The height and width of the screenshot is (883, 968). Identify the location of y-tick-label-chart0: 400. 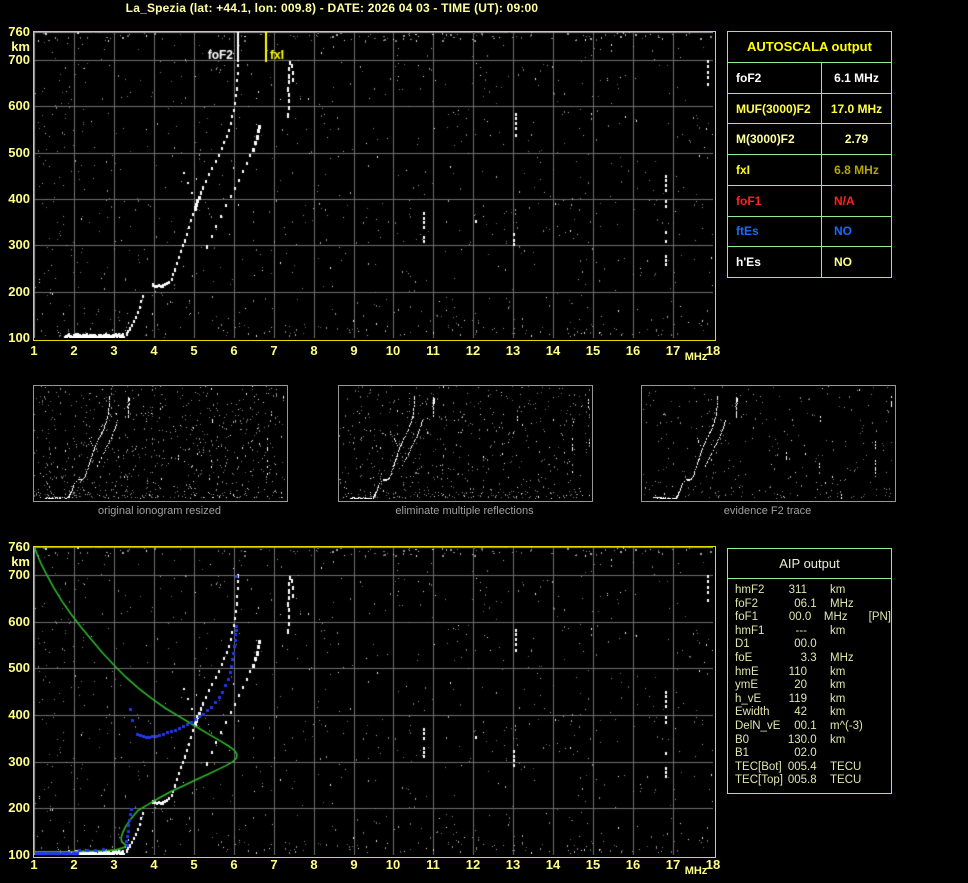
(19, 198).